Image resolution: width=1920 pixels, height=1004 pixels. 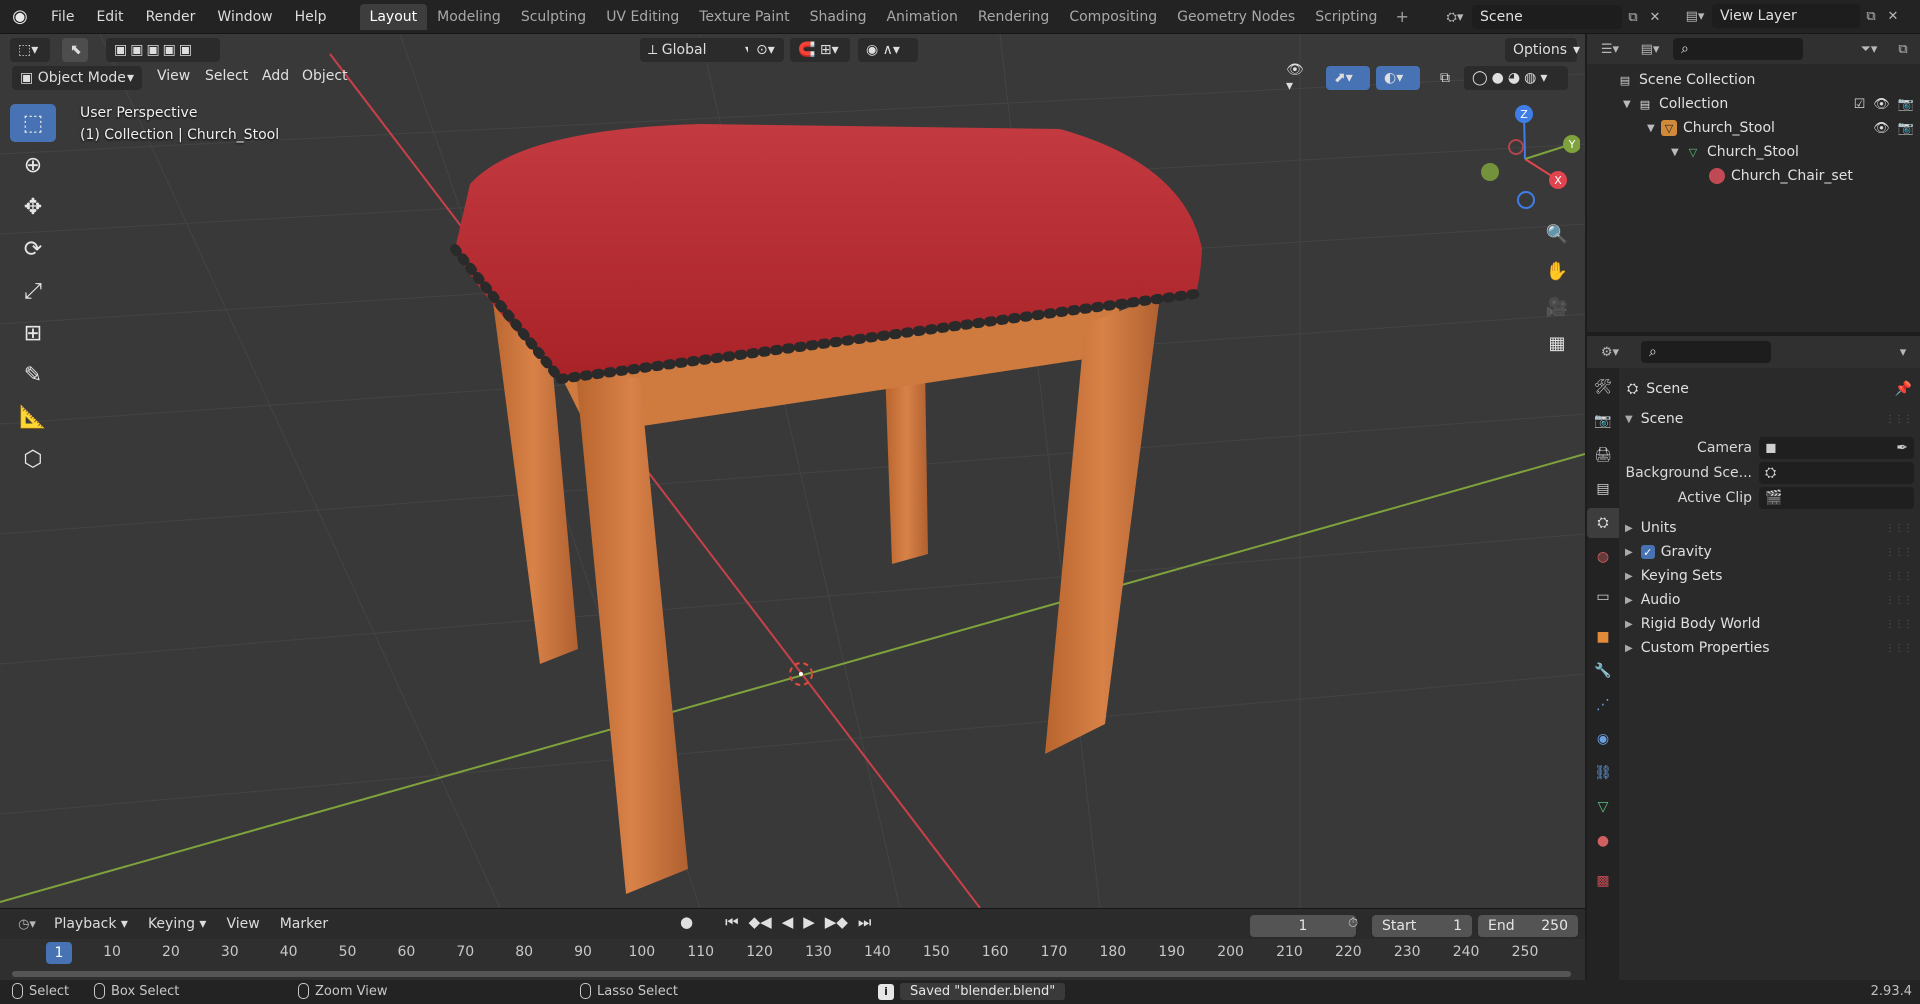 What do you see at coordinates (27, 924) in the screenshot?
I see `timeline-editor-type-icon: ◷▾` at bounding box center [27, 924].